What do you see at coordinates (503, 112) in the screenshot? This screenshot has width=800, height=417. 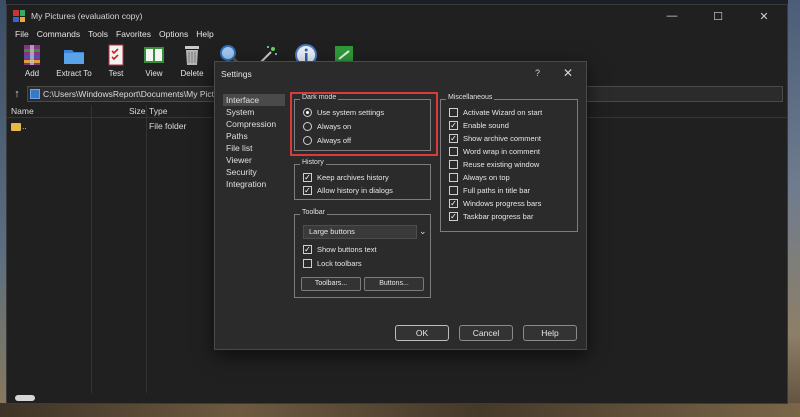 I see `option-label: Activate Wizard on start` at bounding box center [503, 112].